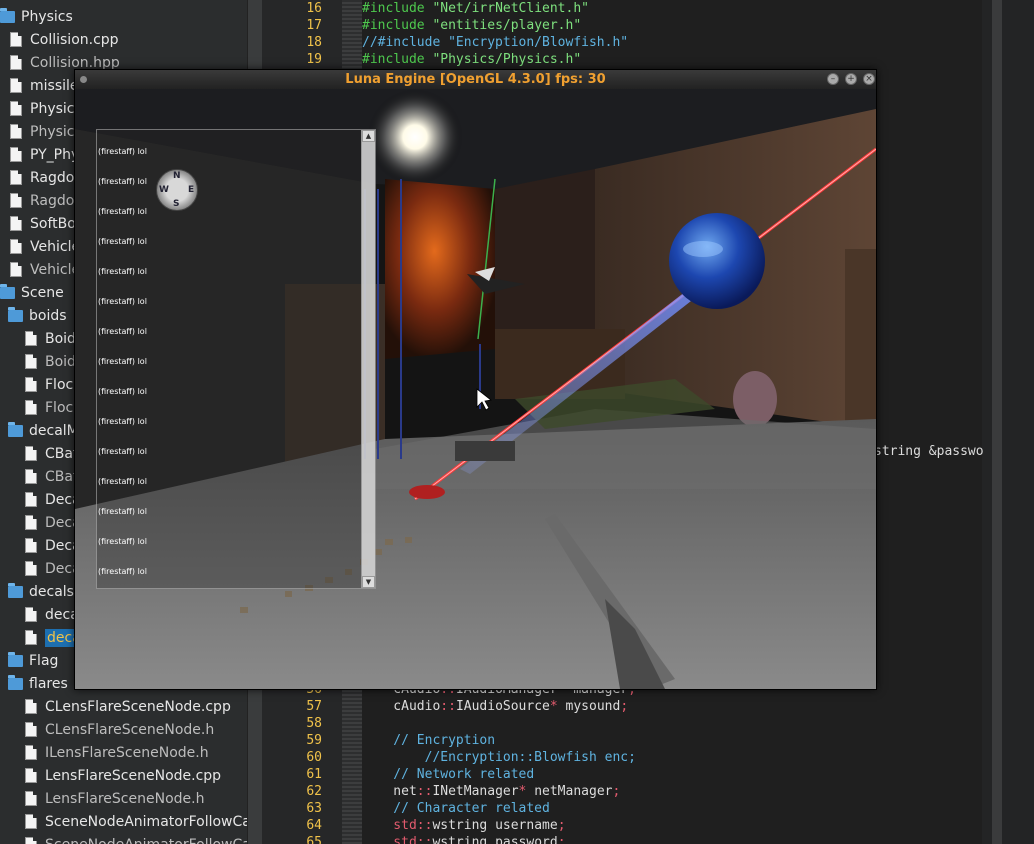 The image size is (1034, 844). Describe the element at coordinates (495, 839) in the screenshot. I see `code-token: wstring password` at that location.